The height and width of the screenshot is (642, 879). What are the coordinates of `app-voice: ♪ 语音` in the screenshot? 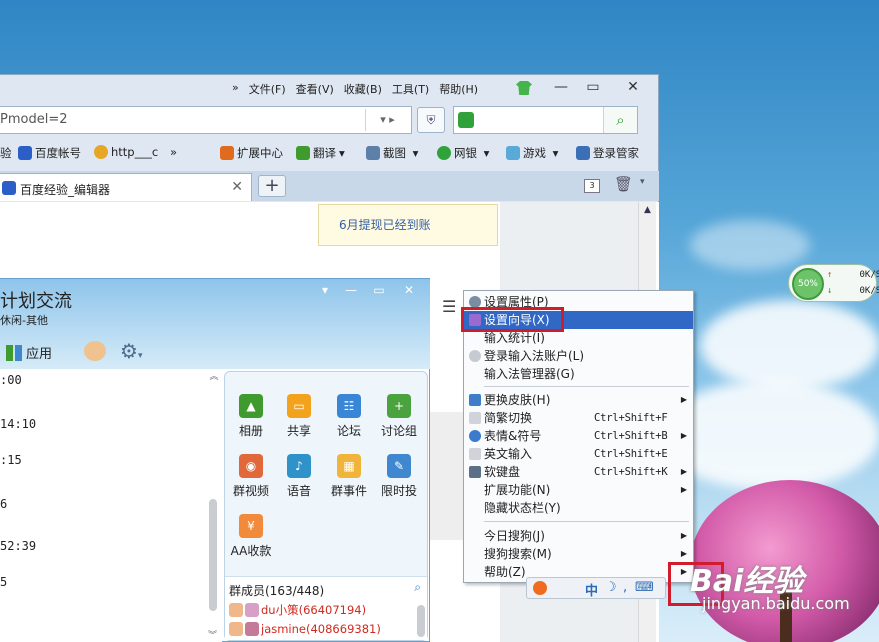 It's located at (299, 476).